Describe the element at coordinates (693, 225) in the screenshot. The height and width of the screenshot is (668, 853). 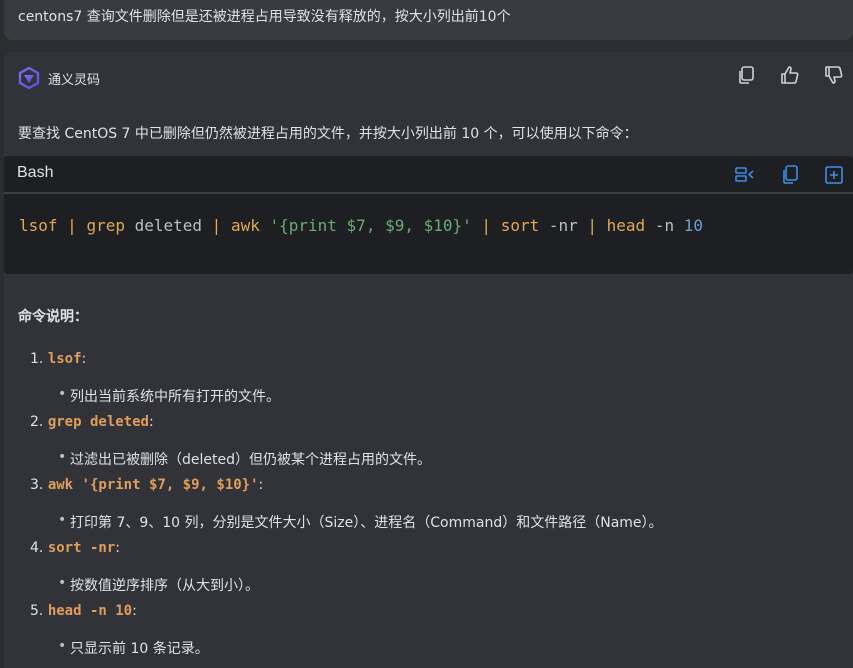
I see `code-token: 10` at that location.